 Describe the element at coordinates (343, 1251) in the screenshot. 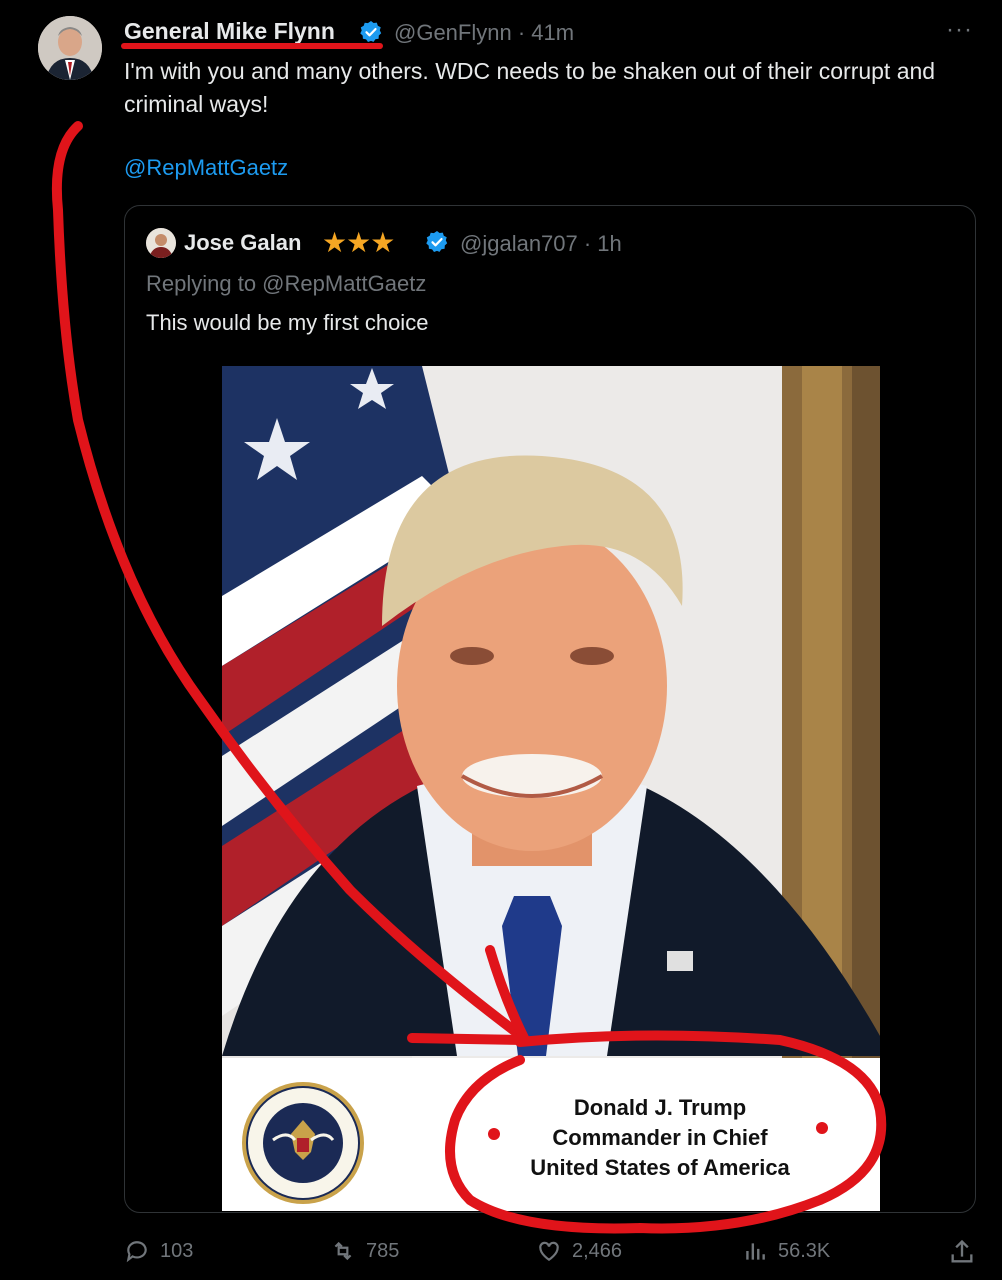

I see `repost-icon` at that location.